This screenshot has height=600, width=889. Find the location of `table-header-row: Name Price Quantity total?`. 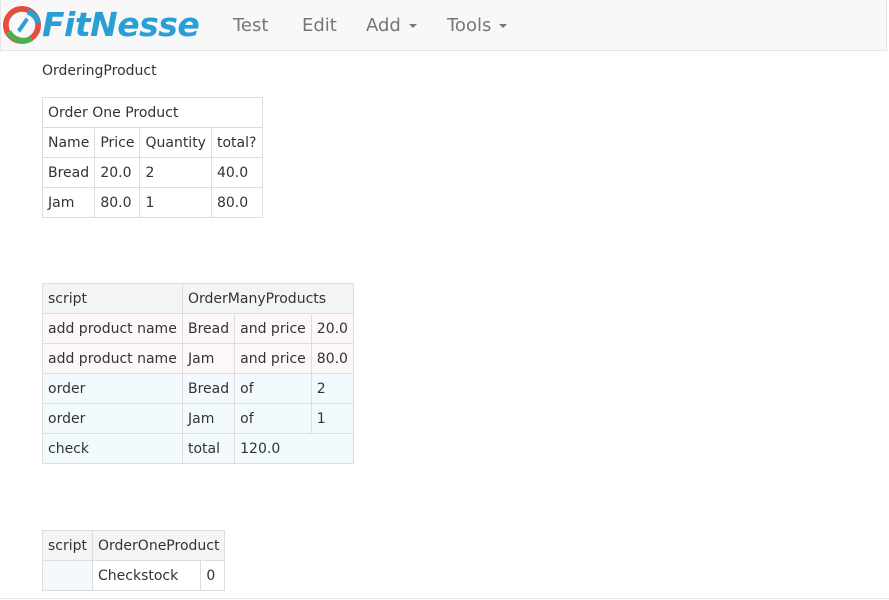

table-header-row: Name Price Quantity total? is located at coordinates (152, 142).